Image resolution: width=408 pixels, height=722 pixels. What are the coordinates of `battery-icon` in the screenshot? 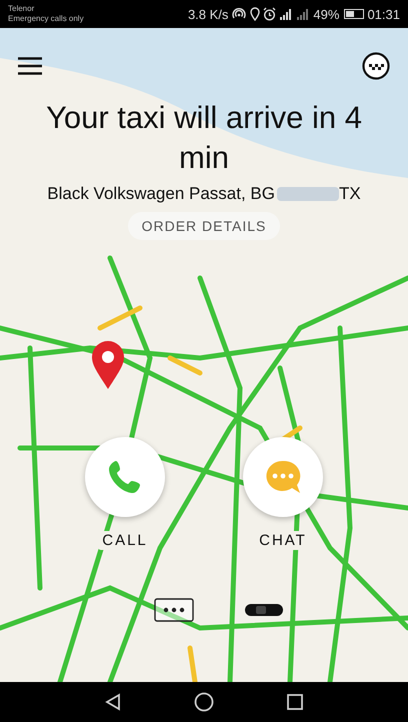 It's located at (354, 14).